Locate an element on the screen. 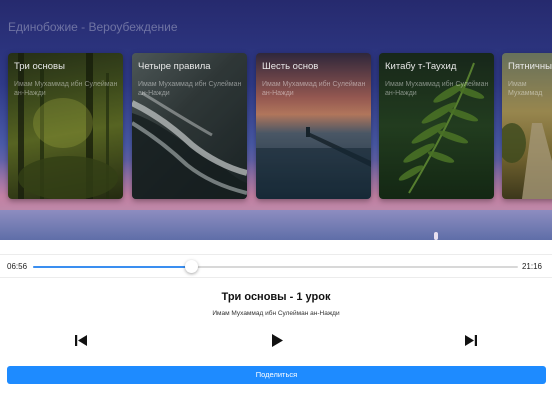 This screenshot has width=552, height=414. play-button is located at coordinates (277, 340).